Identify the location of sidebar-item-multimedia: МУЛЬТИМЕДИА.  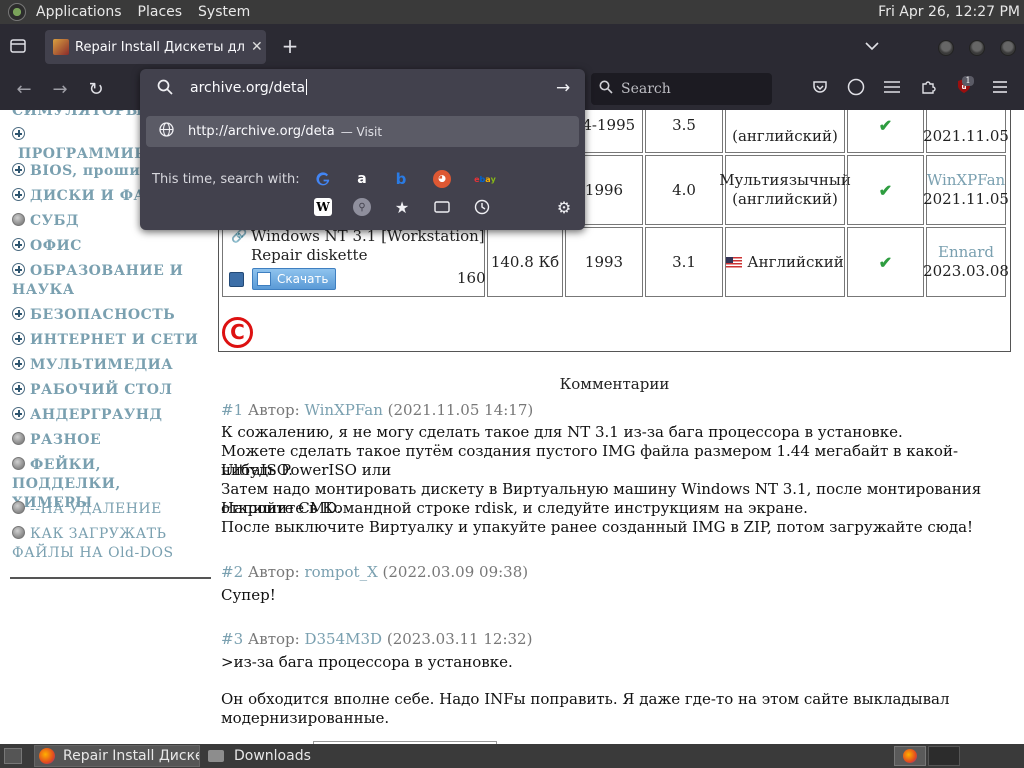
(112, 365).